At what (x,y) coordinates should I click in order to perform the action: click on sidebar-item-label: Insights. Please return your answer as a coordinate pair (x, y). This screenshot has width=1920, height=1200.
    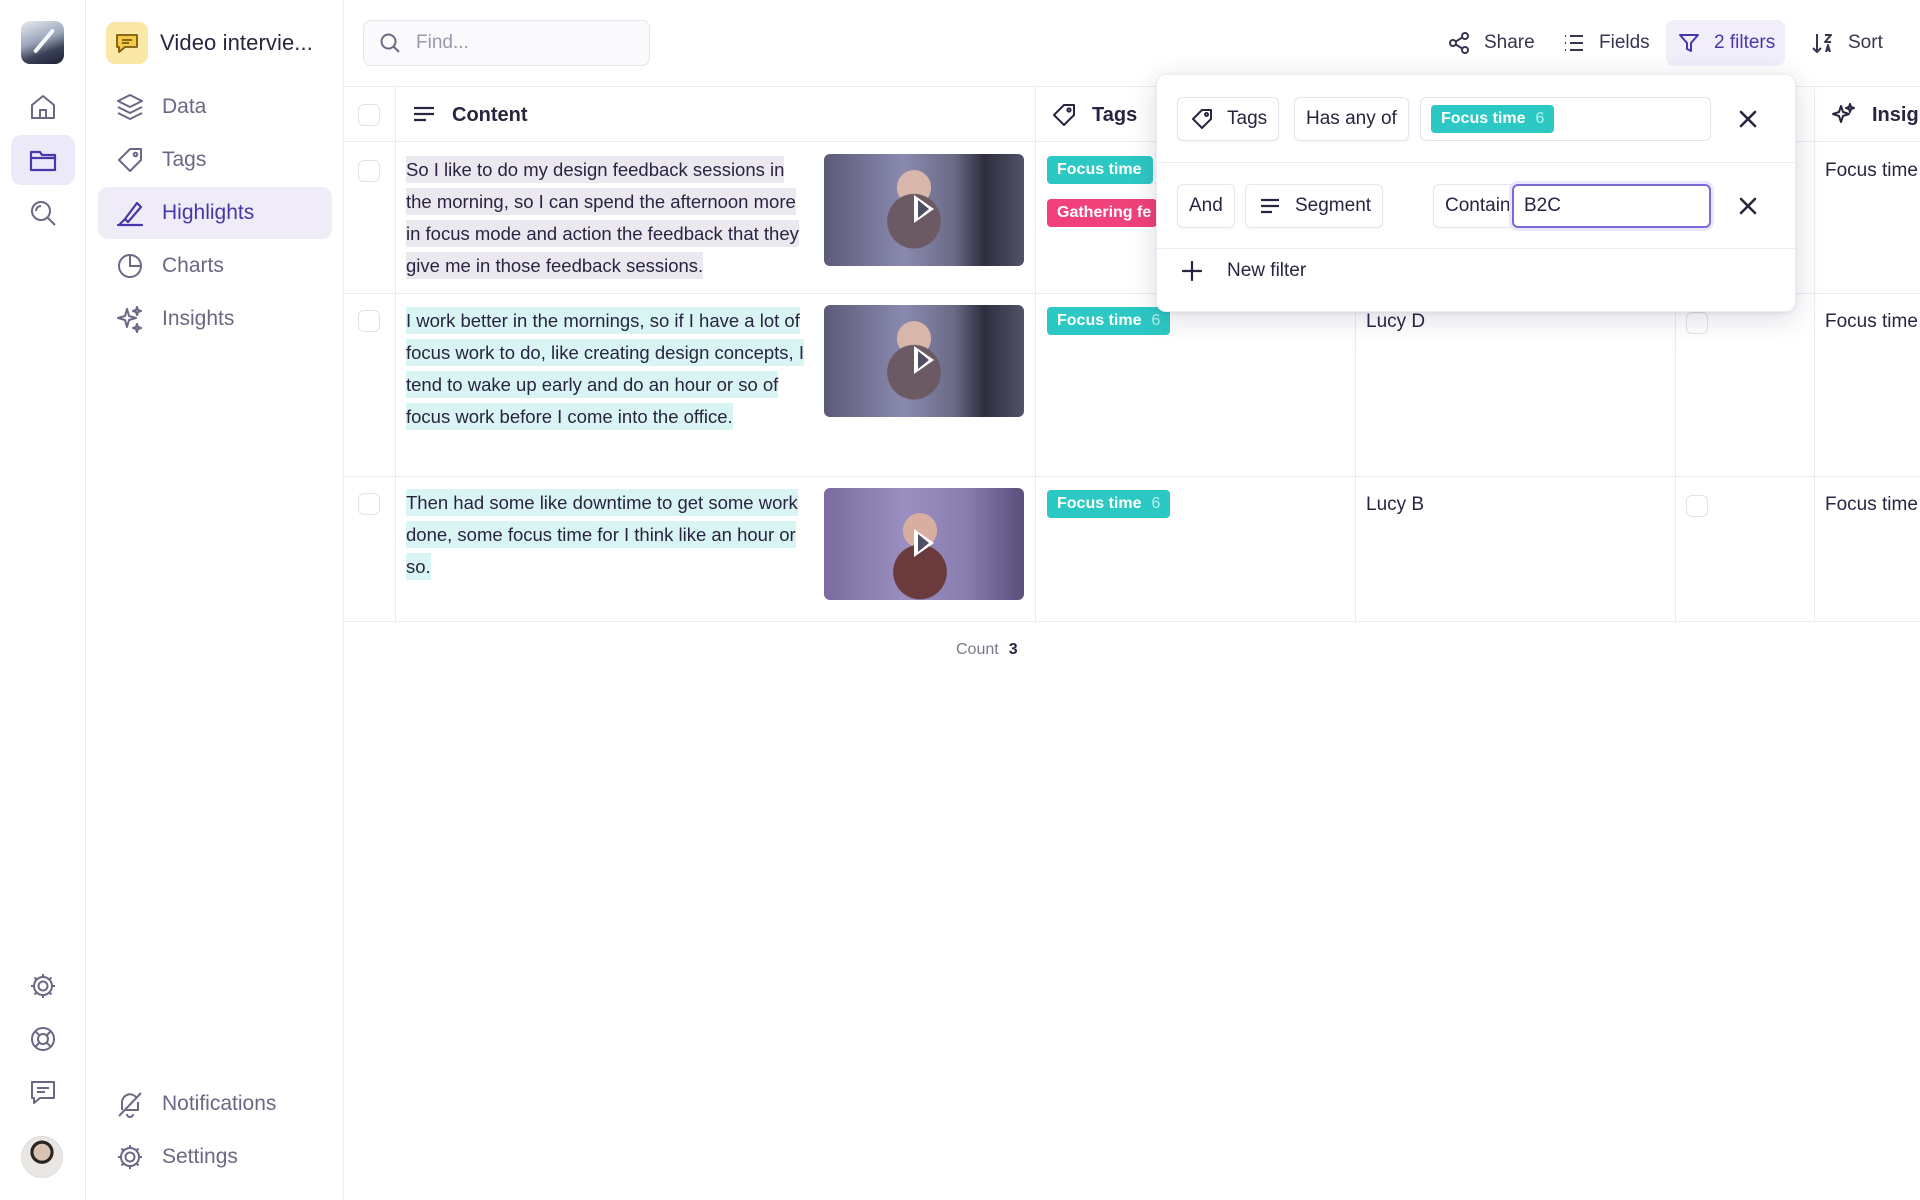
    Looking at the image, I should click on (198, 318).